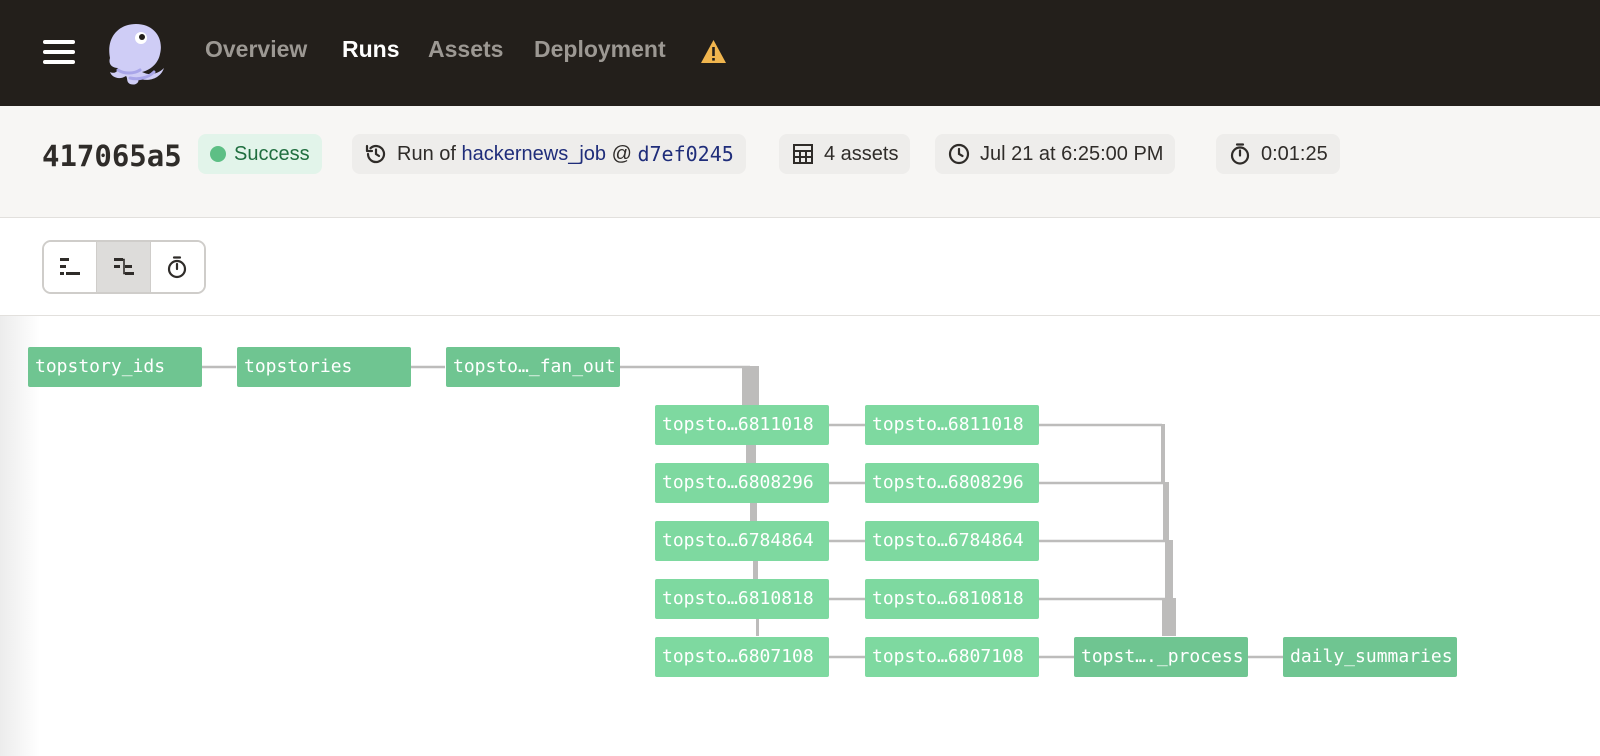 The width and height of the screenshot is (1600, 756). What do you see at coordinates (112, 156) in the screenshot?
I see `run-id: 417065a5` at bounding box center [112, 156].